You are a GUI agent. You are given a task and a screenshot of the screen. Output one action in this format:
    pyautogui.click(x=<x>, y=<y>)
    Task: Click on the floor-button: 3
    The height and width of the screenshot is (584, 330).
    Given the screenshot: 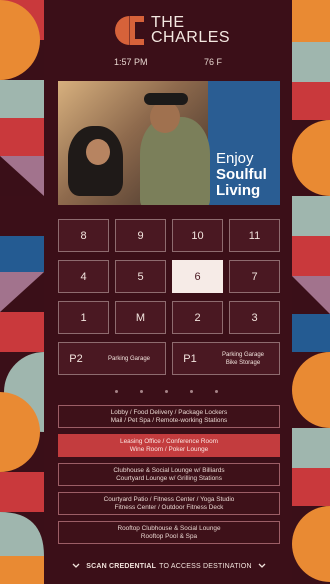 What is the action you would take?
    pyautogui.click(x=254, y=317)
    